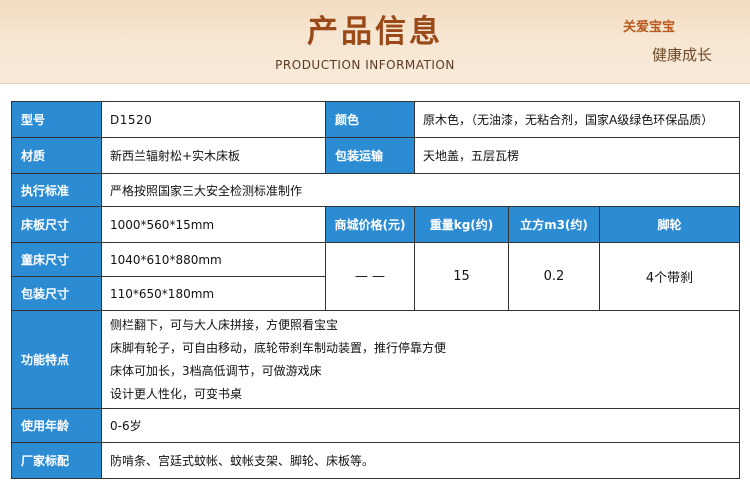 The image size is (750, 483). What do you see at coordinates (420, 190) in the screenshot?
I see `standard-value: 严格按照国家三大安全检测标准制作` at bounding box center [420, 190].